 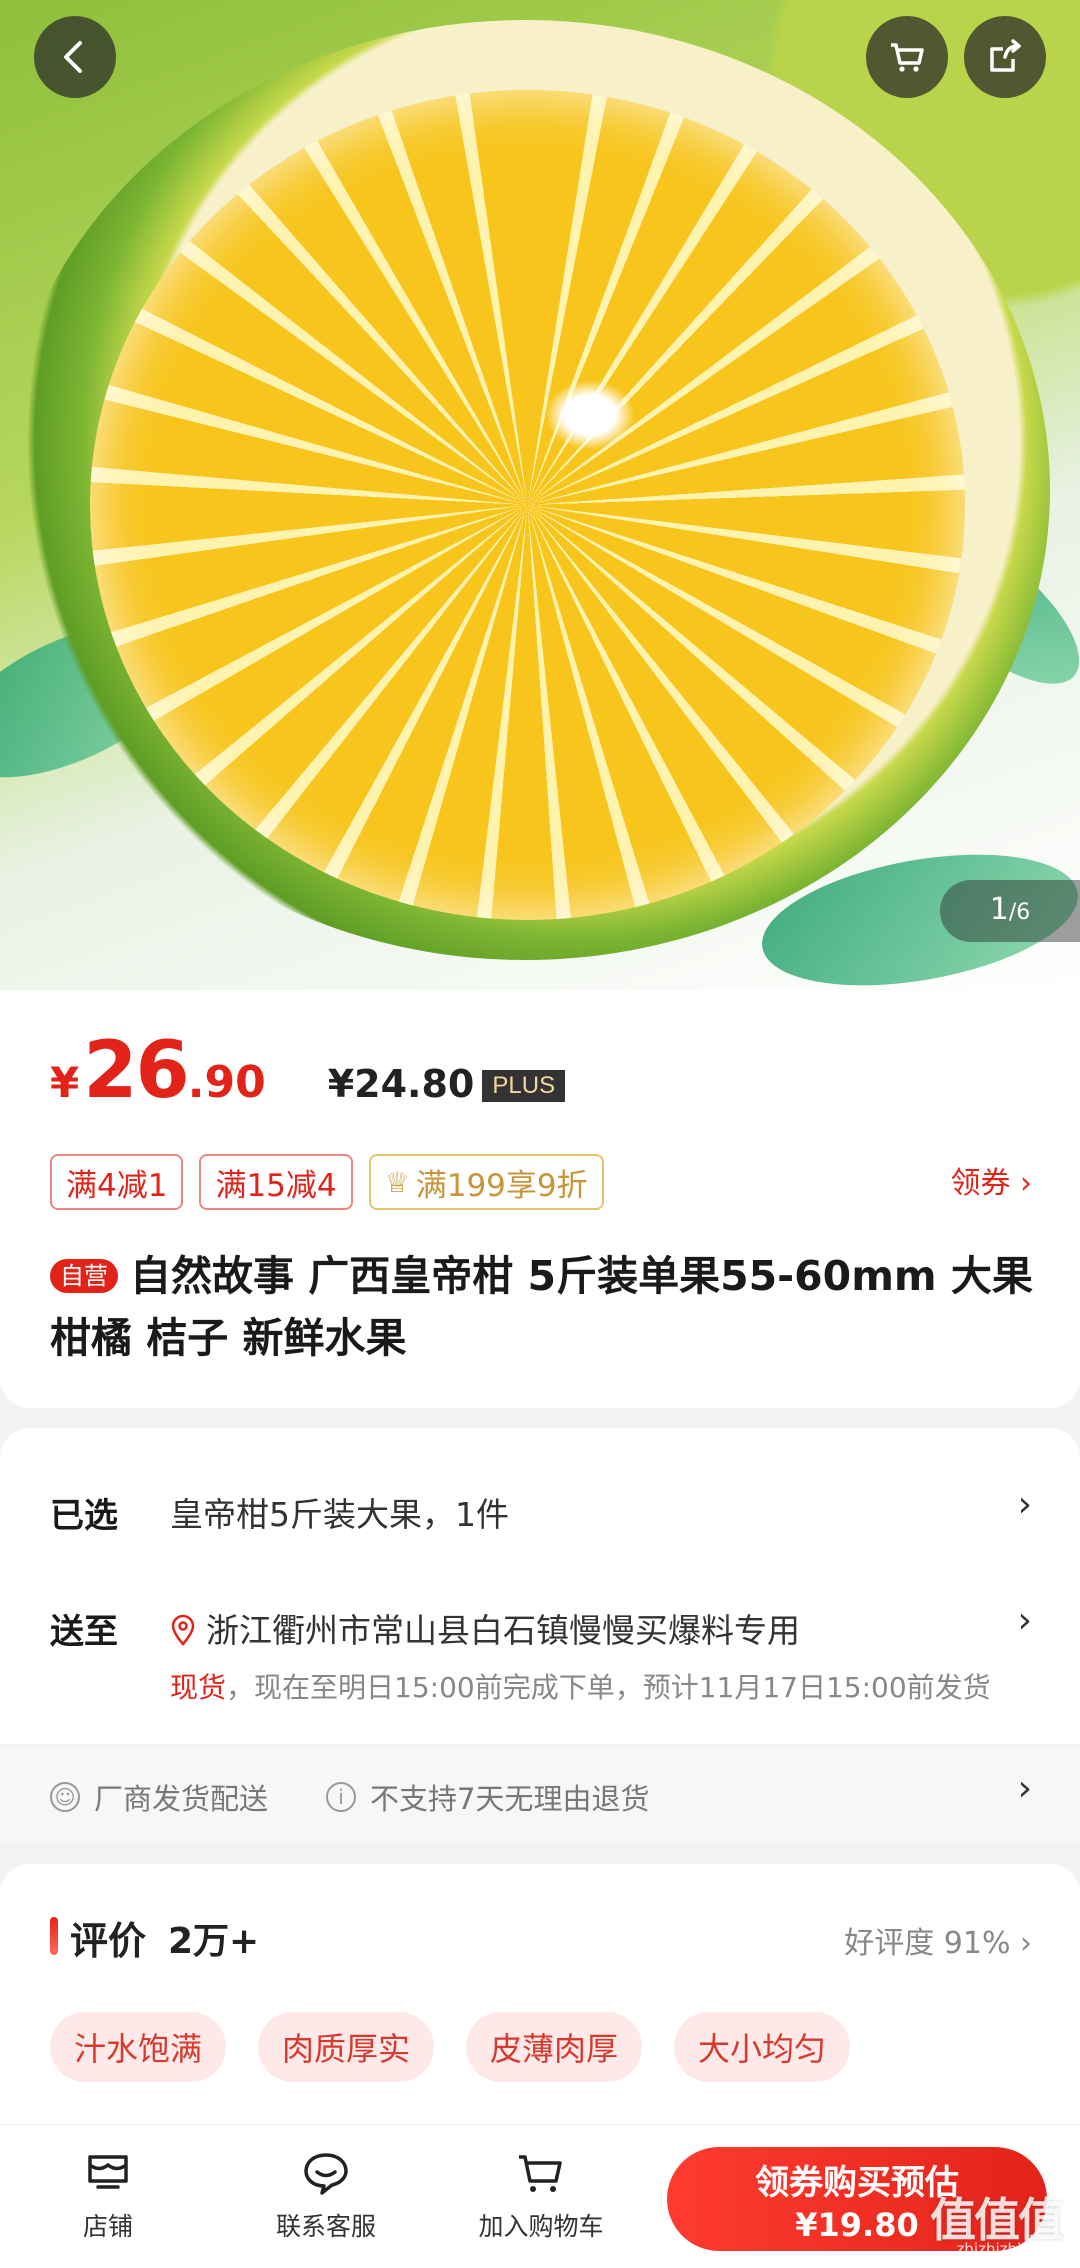 What do you see at coordinates (117, 1185) in the screenshot?
I see `coupon-label: 满4减1` at bounding box center [117, 1185].